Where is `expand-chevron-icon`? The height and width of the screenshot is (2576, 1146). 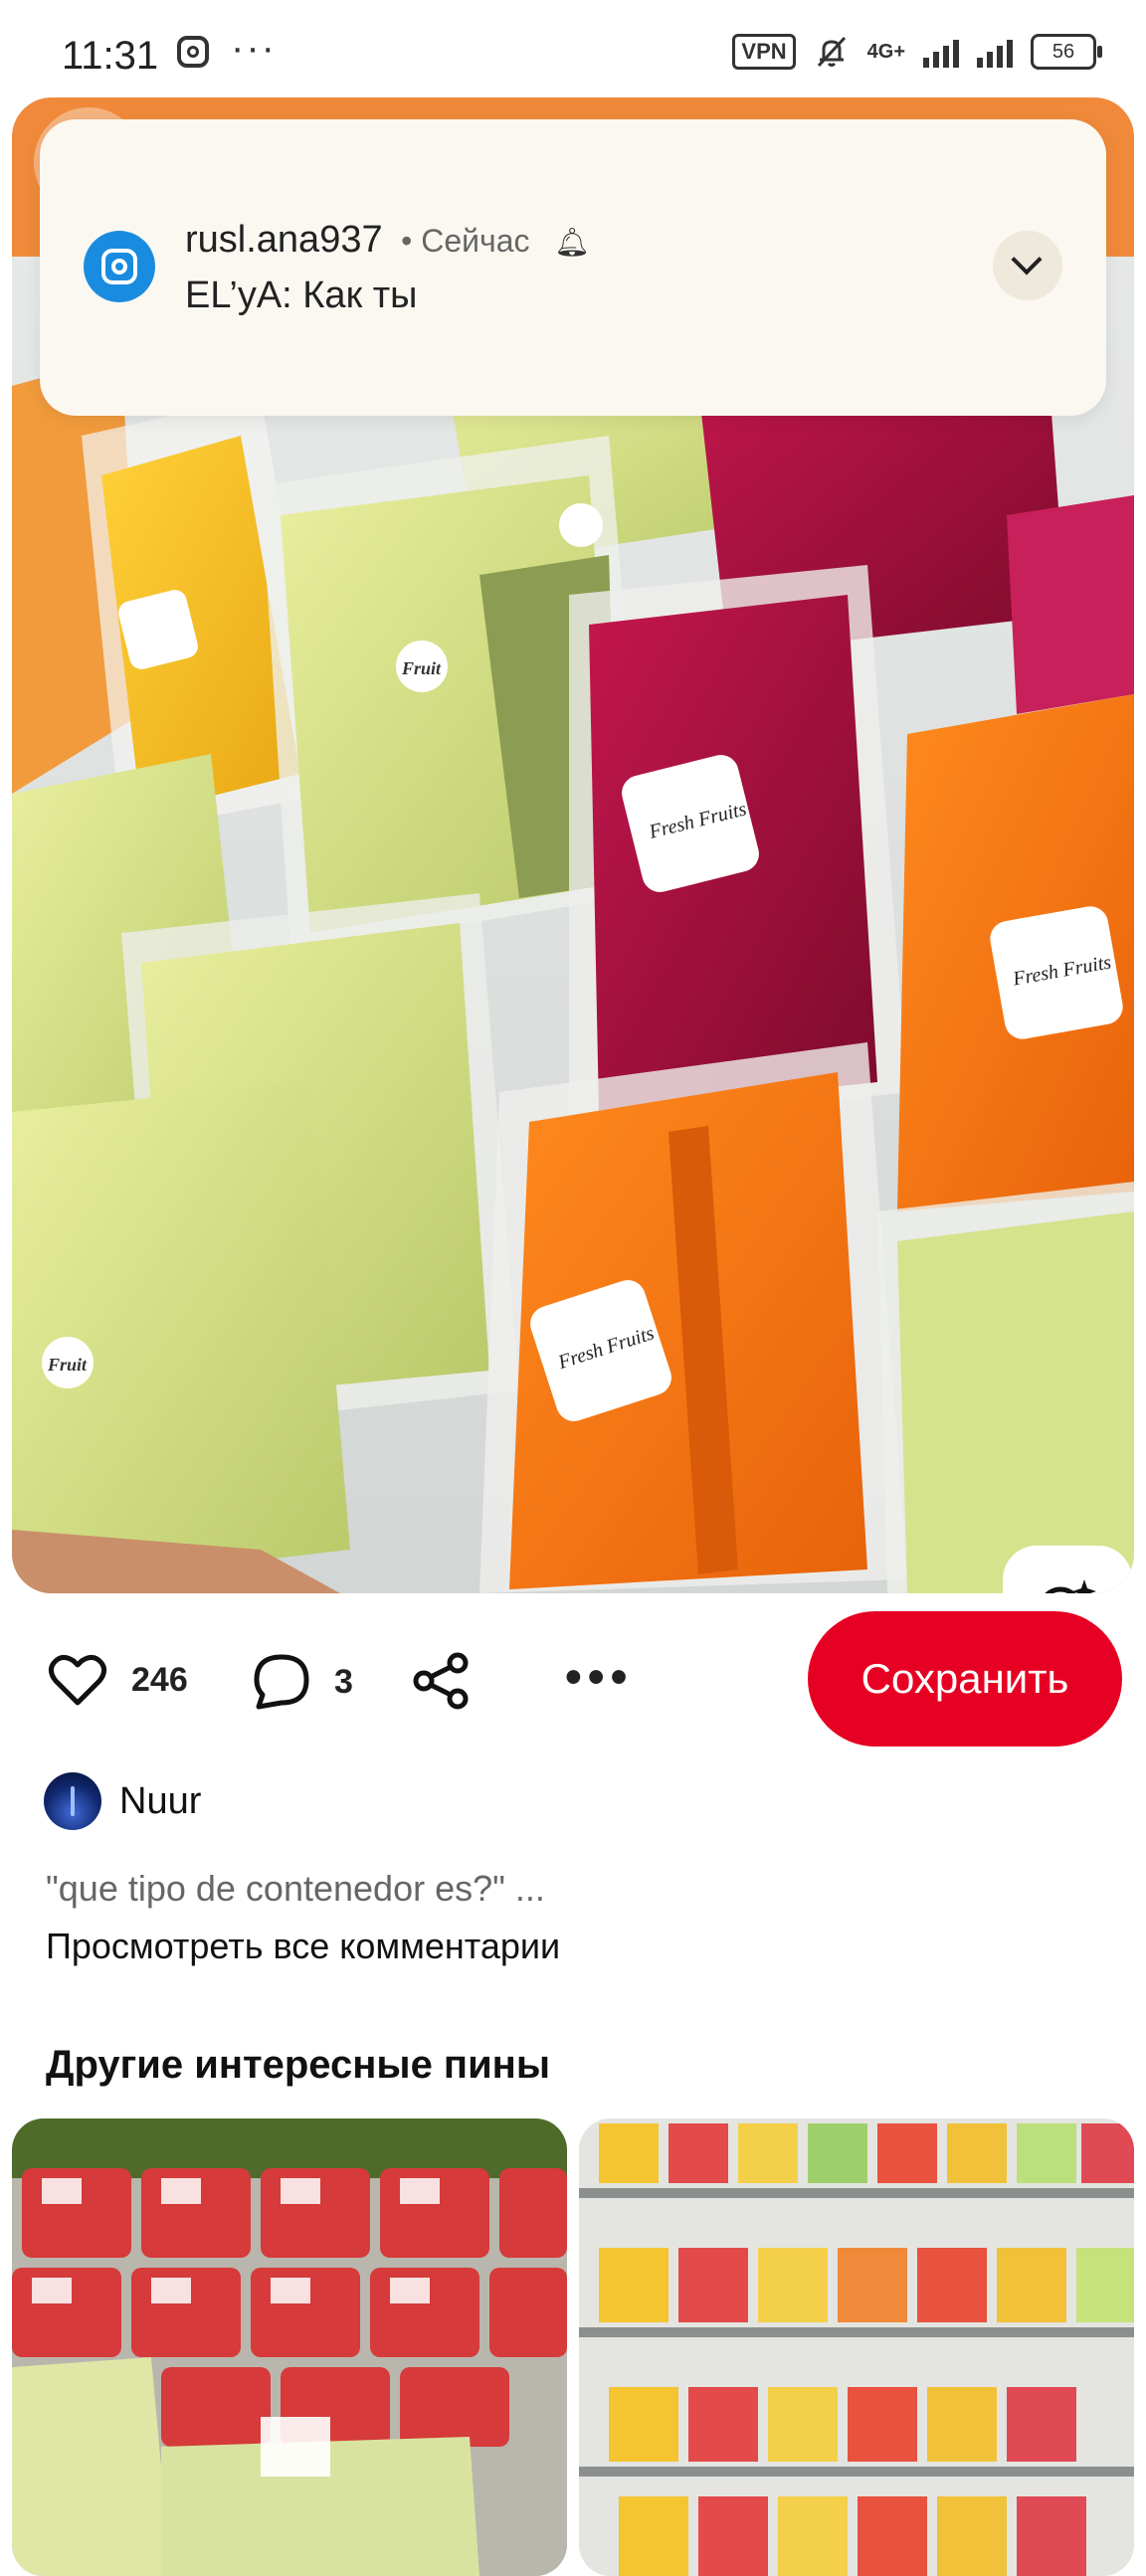 expand-chevron-icon is located at coordinates (1027, 265).